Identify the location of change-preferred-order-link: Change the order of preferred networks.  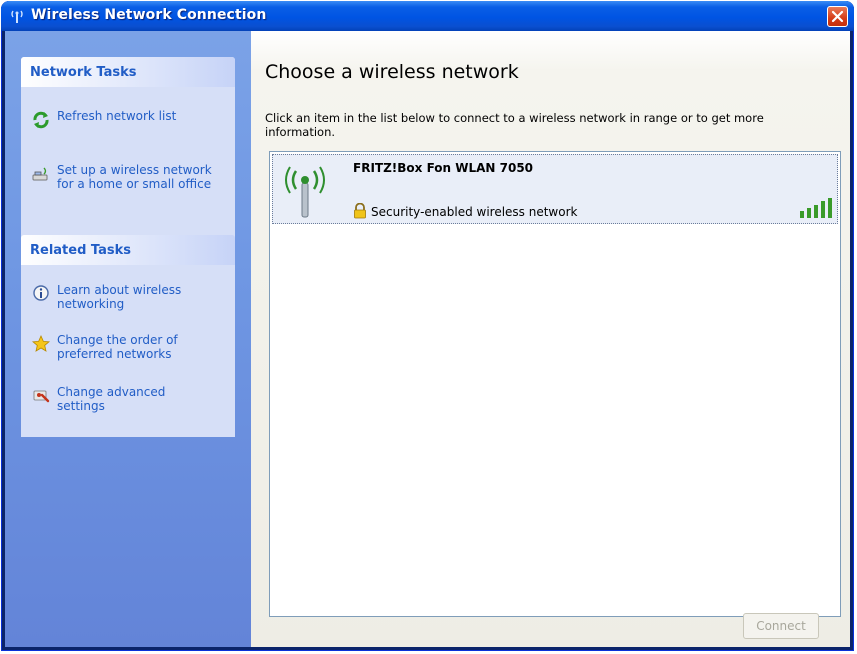
(124, 347).